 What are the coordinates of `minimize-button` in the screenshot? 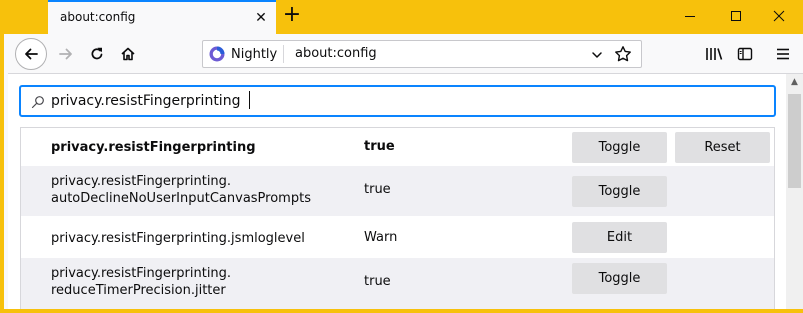 It's located at (690, 16).